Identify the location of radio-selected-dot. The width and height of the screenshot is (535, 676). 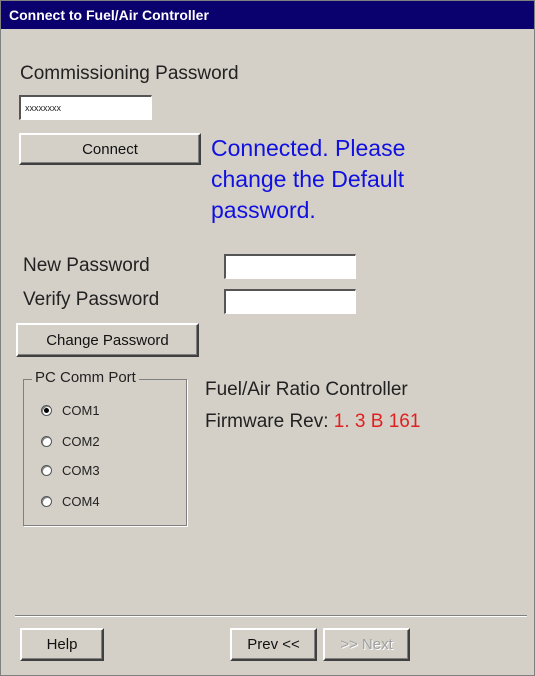
(46, 410).